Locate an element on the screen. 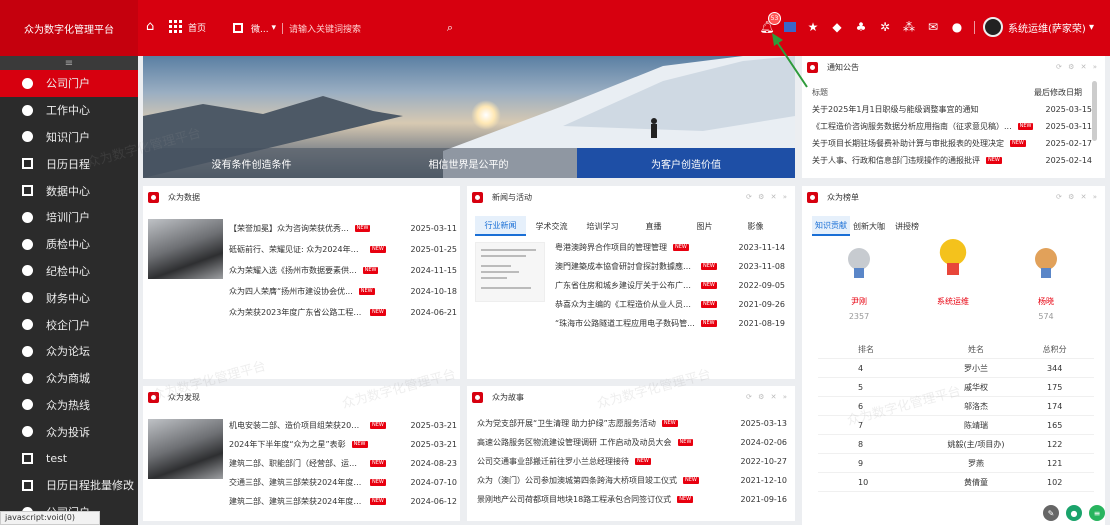 The height and width of the screenshot is (525, 1110). tree-icon: ♣ is located at coordinates (861, 27).